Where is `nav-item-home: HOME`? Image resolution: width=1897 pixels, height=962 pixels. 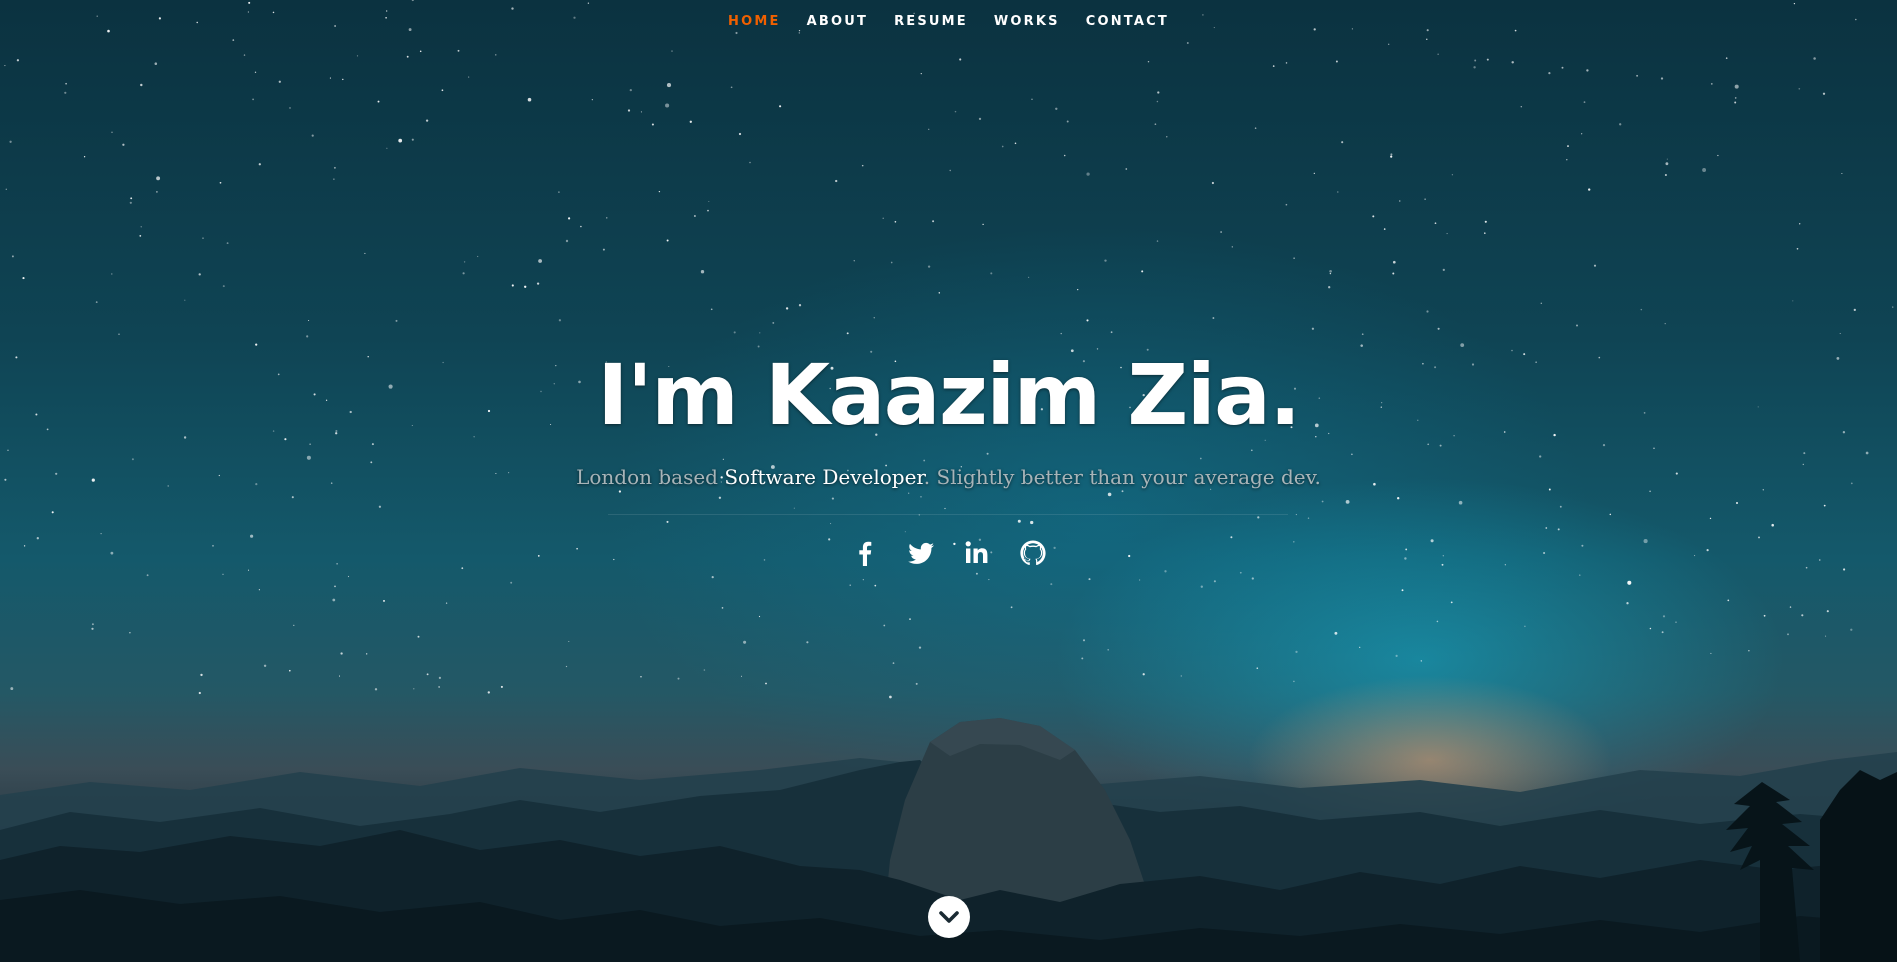 nav-item-home: HOME is located at coordinates (754, 22).